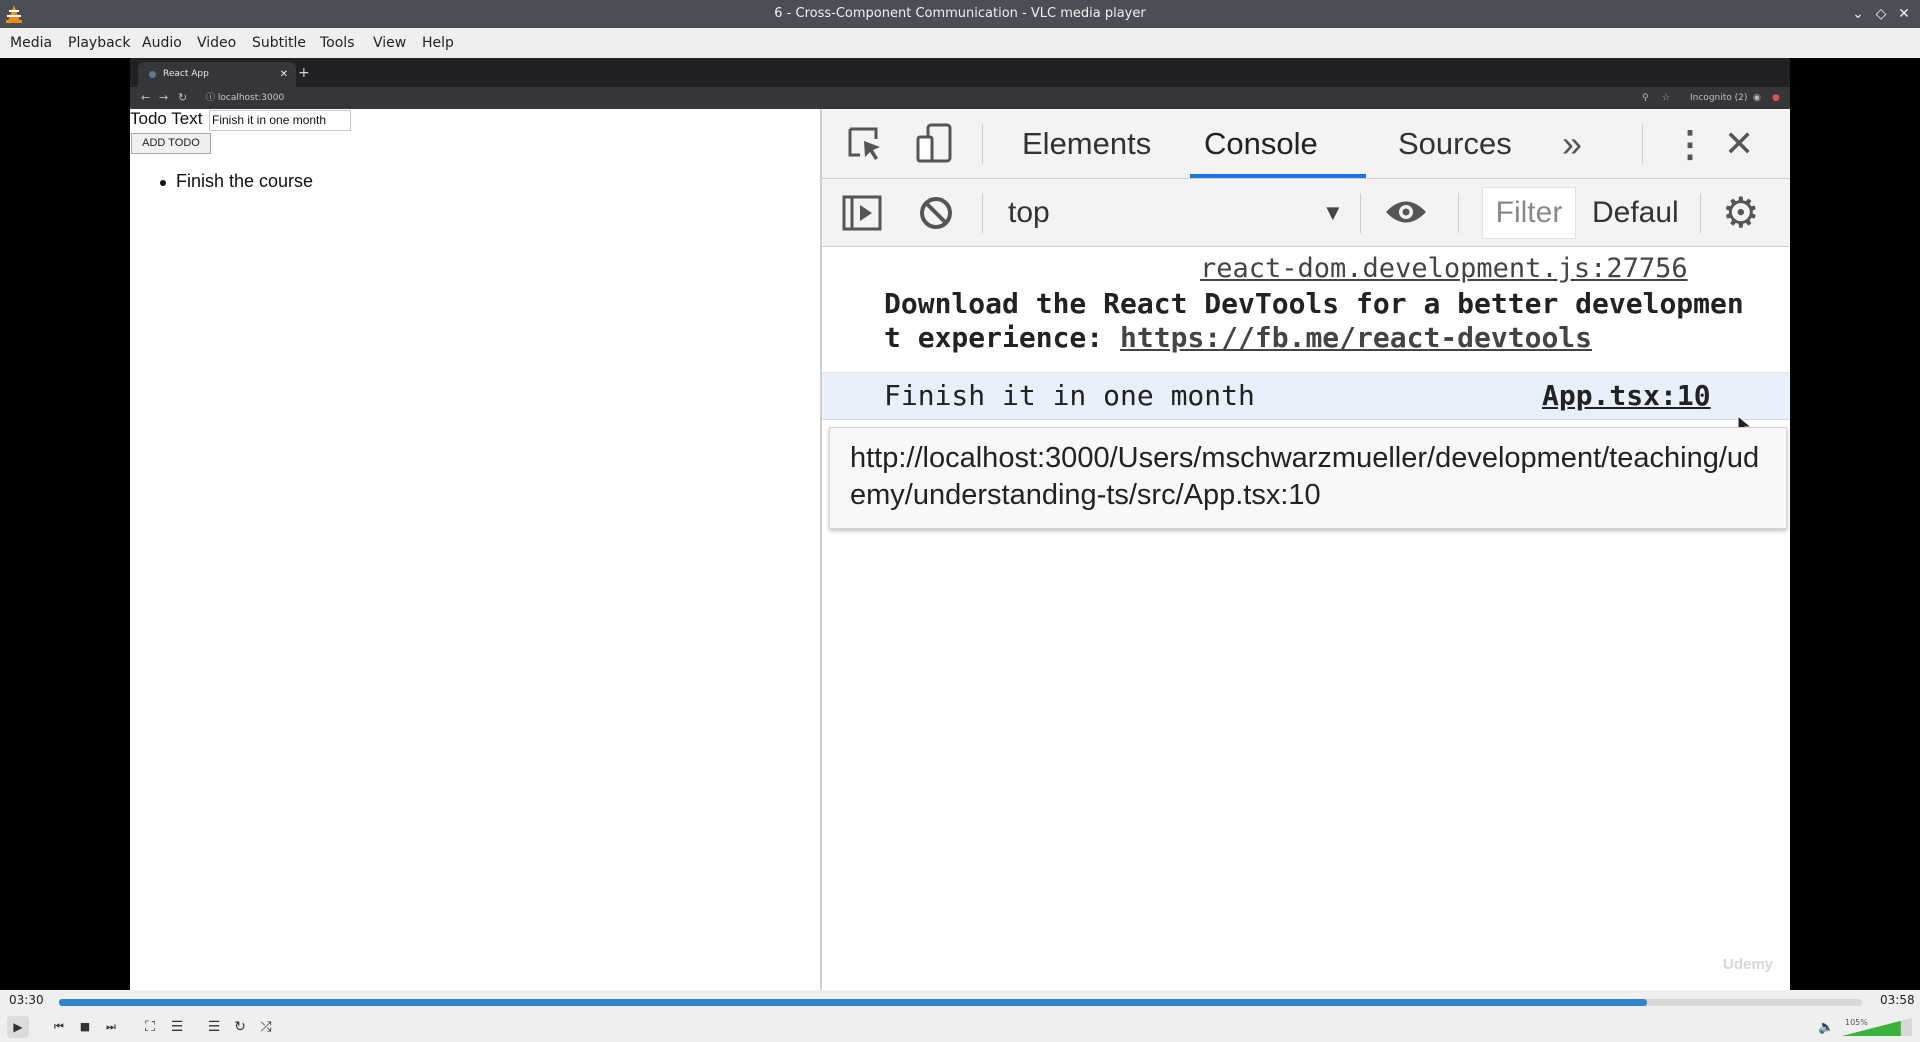  I want to click on eye-icon, so click(1406, 212).